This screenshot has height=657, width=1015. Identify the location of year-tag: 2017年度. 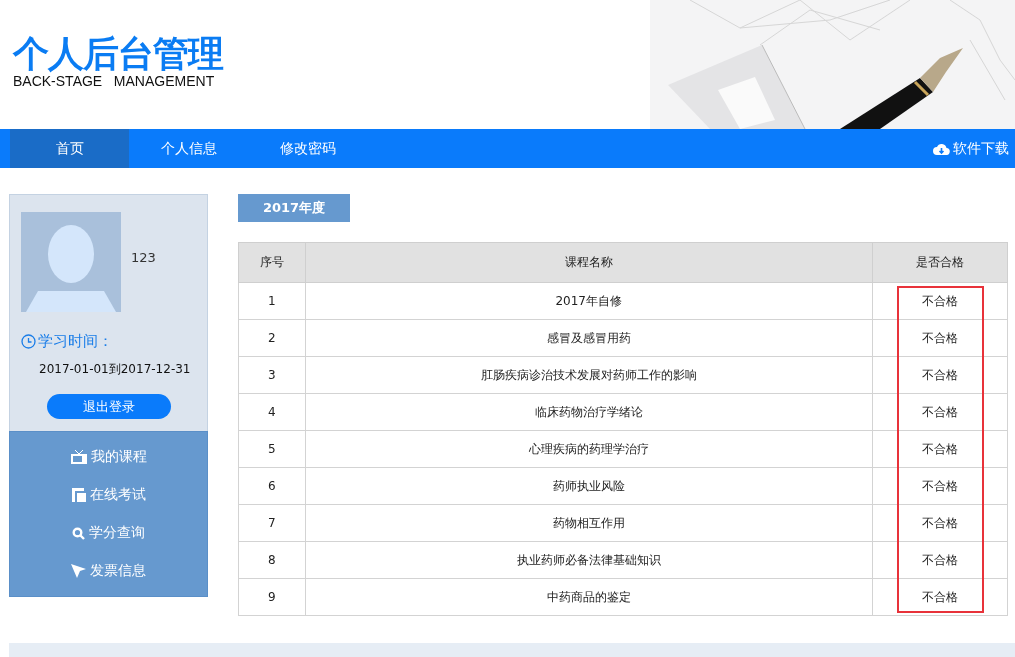
(294, 208).